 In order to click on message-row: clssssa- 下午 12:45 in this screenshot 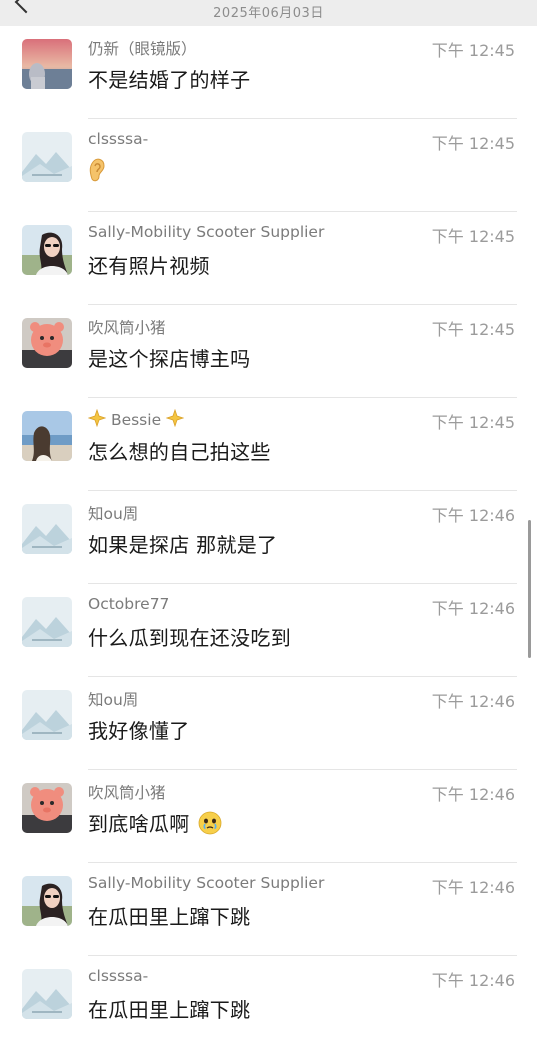, I will do `click(268, 165)`.